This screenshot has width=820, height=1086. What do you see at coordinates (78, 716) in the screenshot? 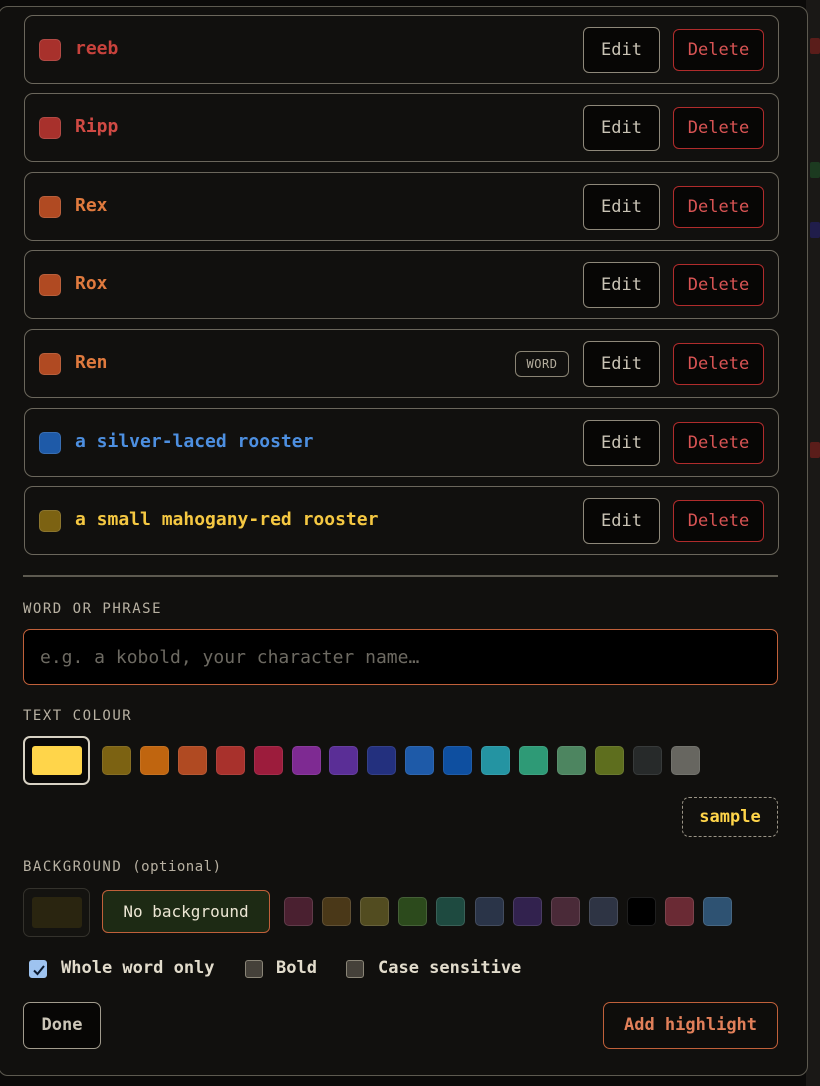
I see `text-colour-label: TEXT COLOUR` at bounding box center [78, 716].